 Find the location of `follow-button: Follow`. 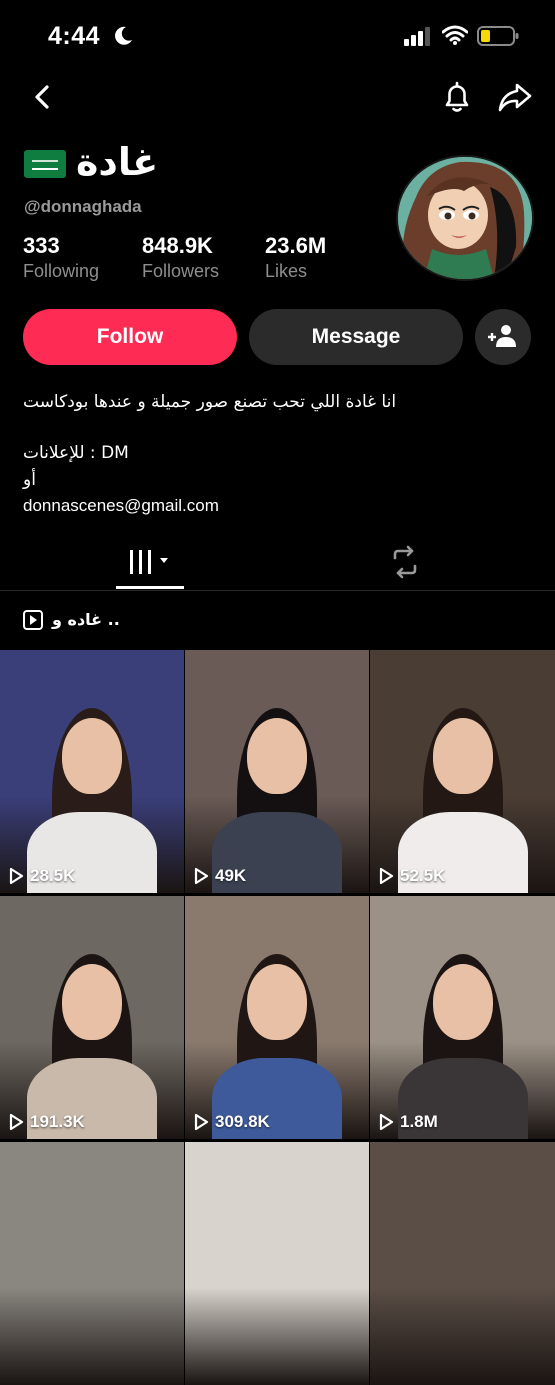

follow-button: Follow is located at coordinates (130, 337).